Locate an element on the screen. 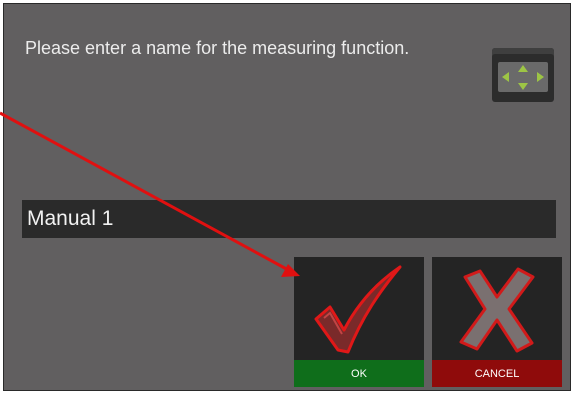 The width and height of the screenshot is (576, 394). move-keypad-button is located at coordinates (523, 75).